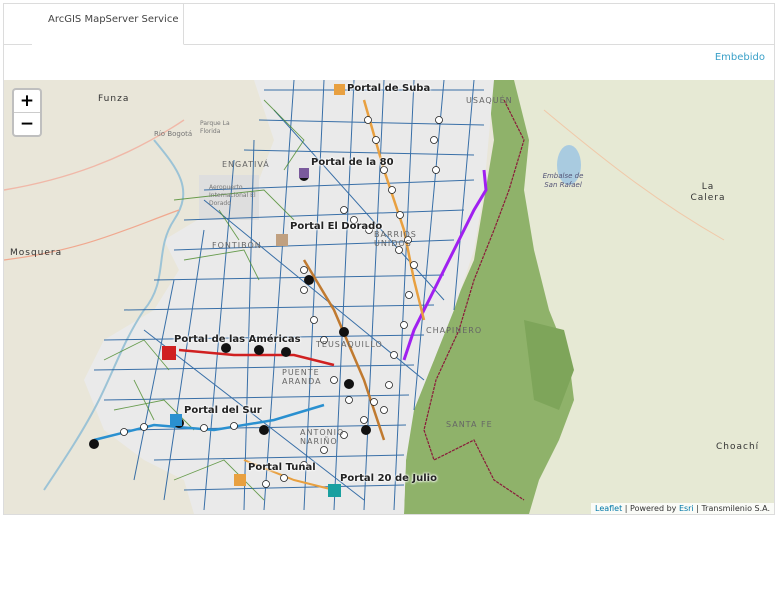  Describe the element at coordinates (349, 344) in the screenshot. I see `neighborhood-label: TEUSAQUILLO` at that location.